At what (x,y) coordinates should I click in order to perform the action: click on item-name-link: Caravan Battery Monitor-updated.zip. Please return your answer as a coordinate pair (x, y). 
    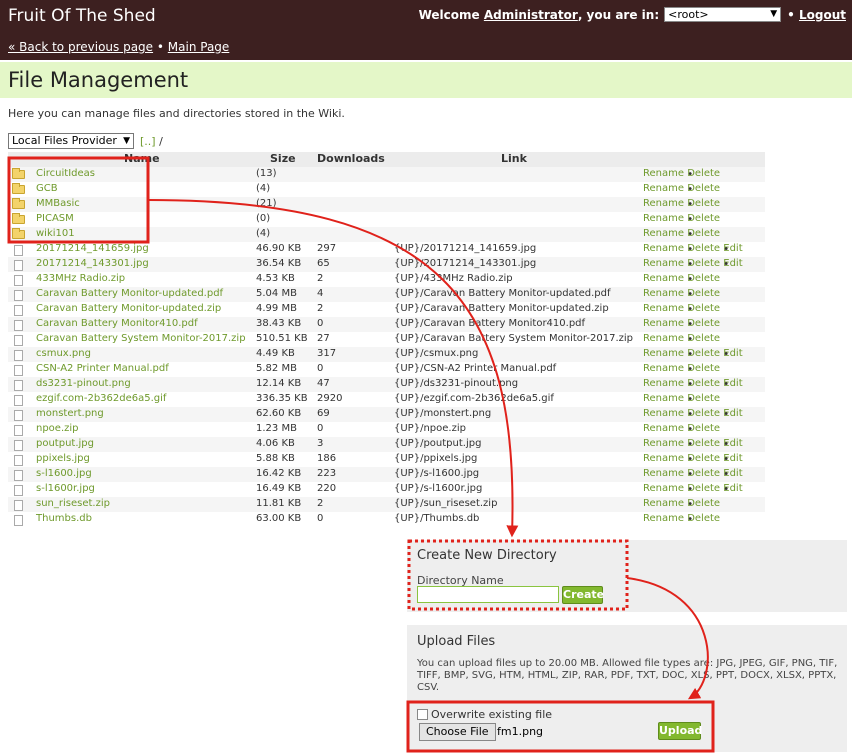
    Looking at the image, I should click on (128, 308).